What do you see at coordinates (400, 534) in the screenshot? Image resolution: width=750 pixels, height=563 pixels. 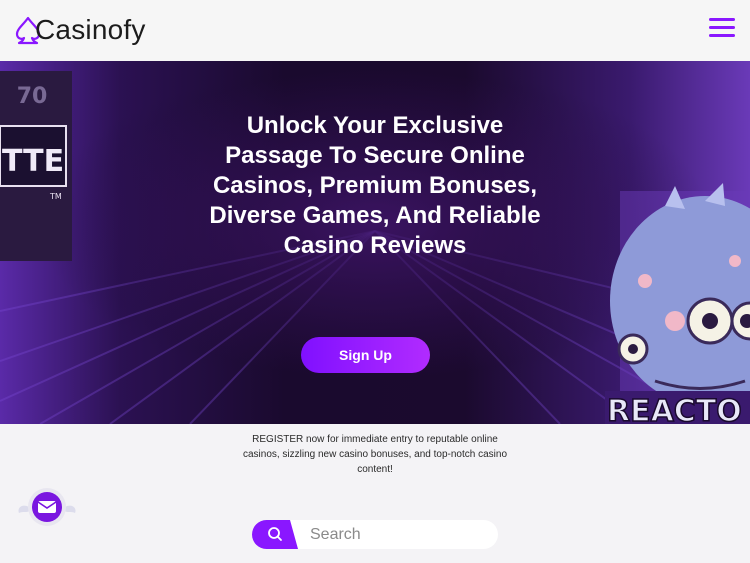 I see `search-input` at bounding box center [400, 534].